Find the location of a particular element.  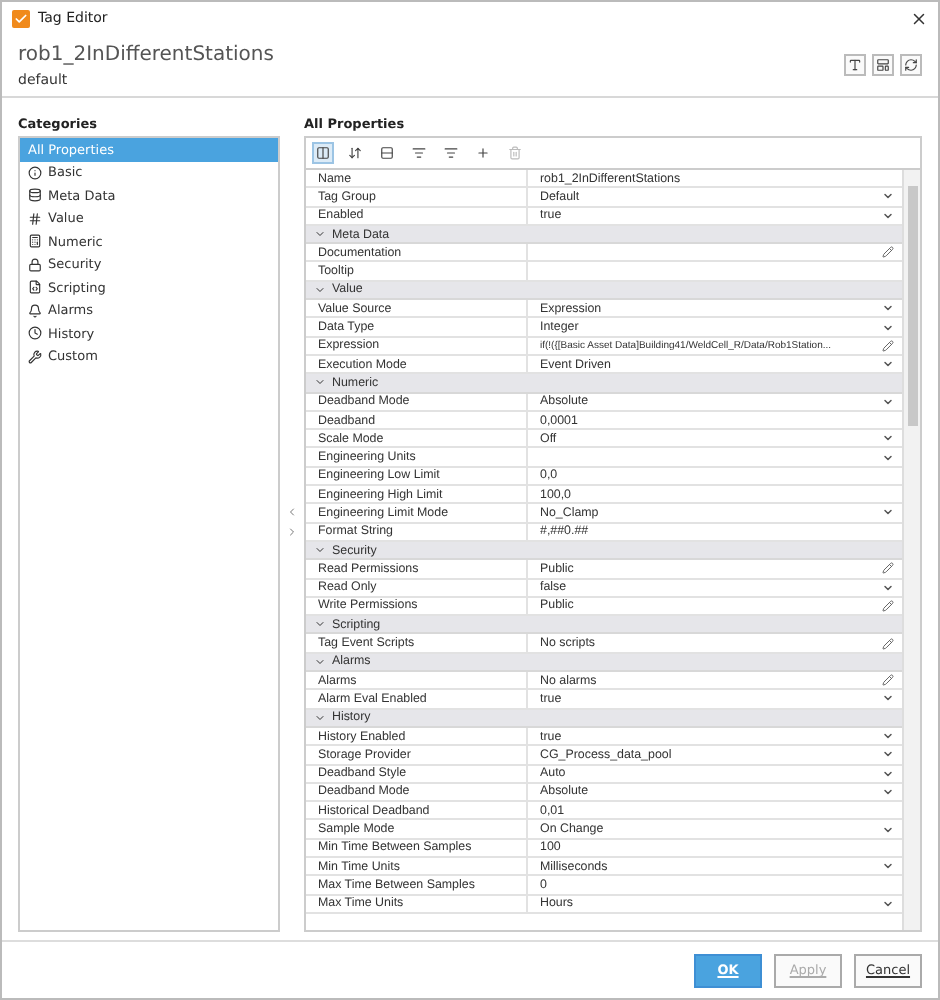

hash-icon is located at coordinates (35, 218).